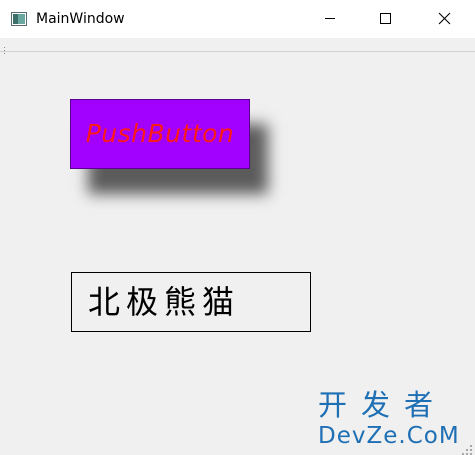  What do you see at coordinates (467, 448) in the screenshot?
I see `size-grip-icon` at bounding box center [467, 448].